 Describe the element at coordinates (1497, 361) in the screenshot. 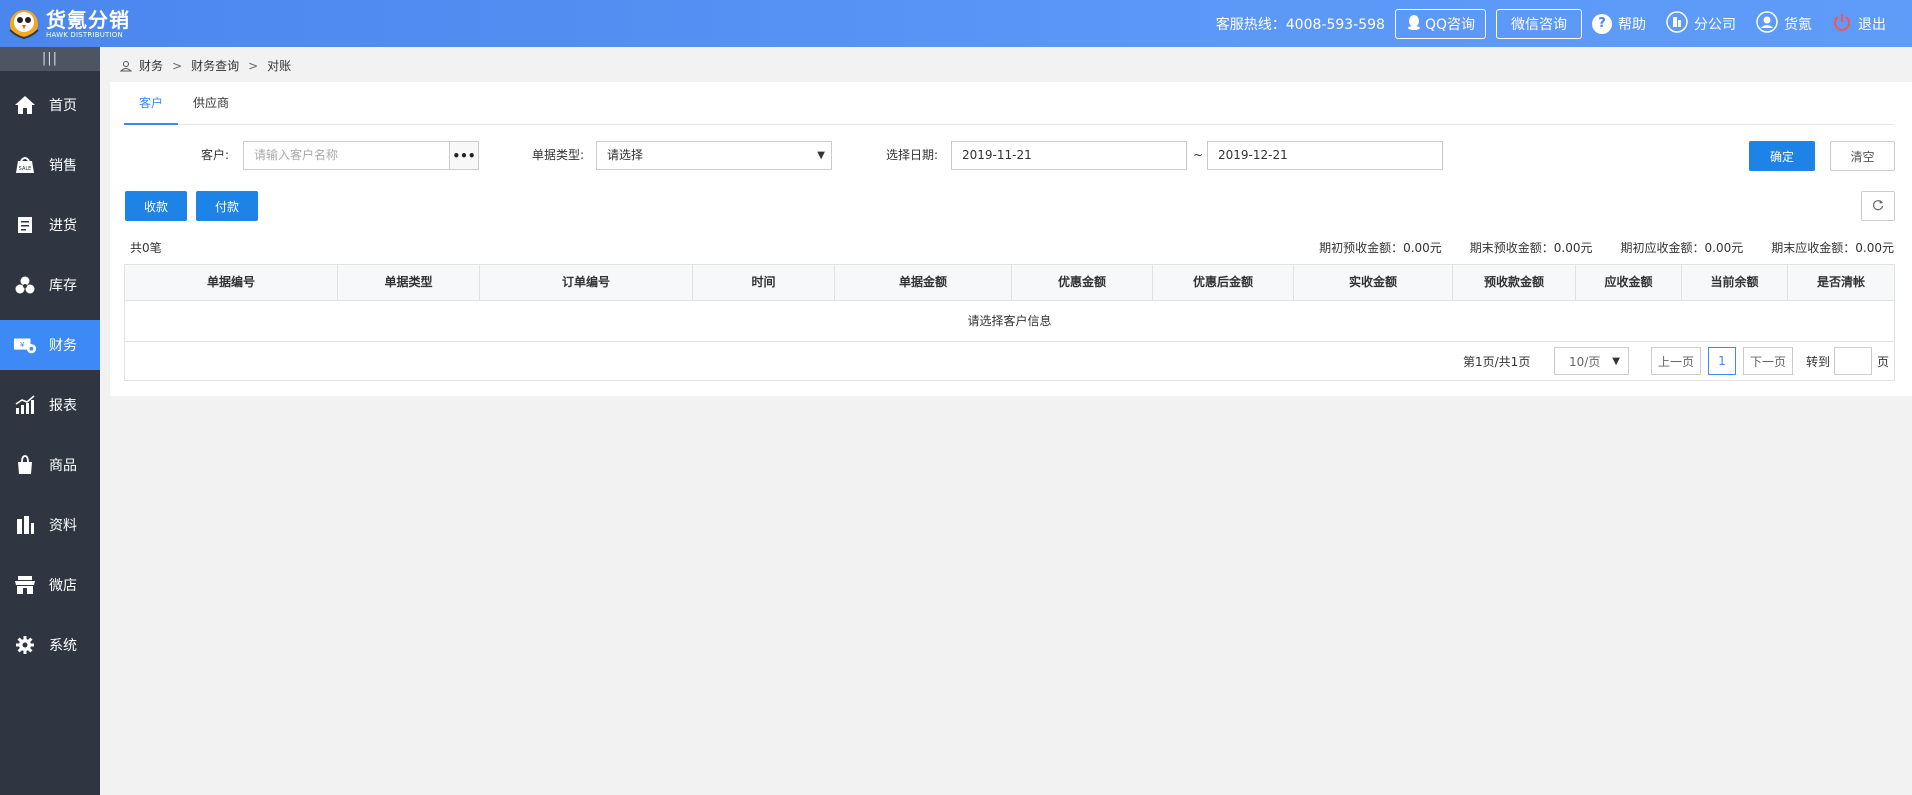

I see `page-info: 第1页/共1页` at that location.